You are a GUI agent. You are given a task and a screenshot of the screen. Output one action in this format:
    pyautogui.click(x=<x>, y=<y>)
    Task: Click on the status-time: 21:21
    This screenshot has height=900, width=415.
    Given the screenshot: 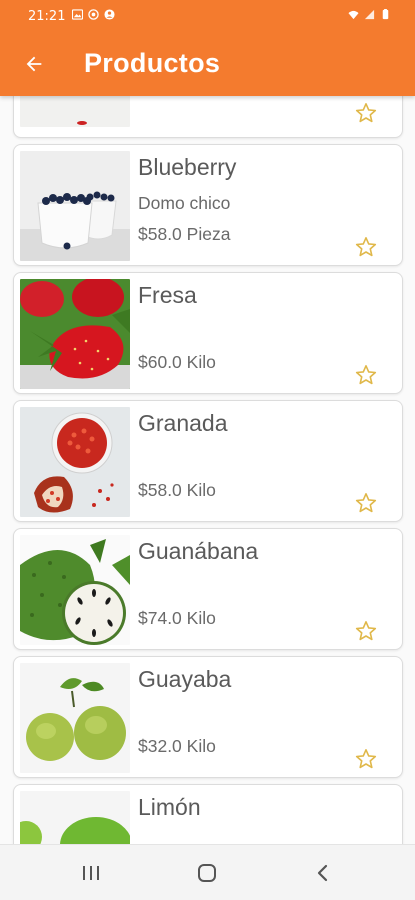 What is the action you would take?
    pyautogui.click(x=47, y=16)
    